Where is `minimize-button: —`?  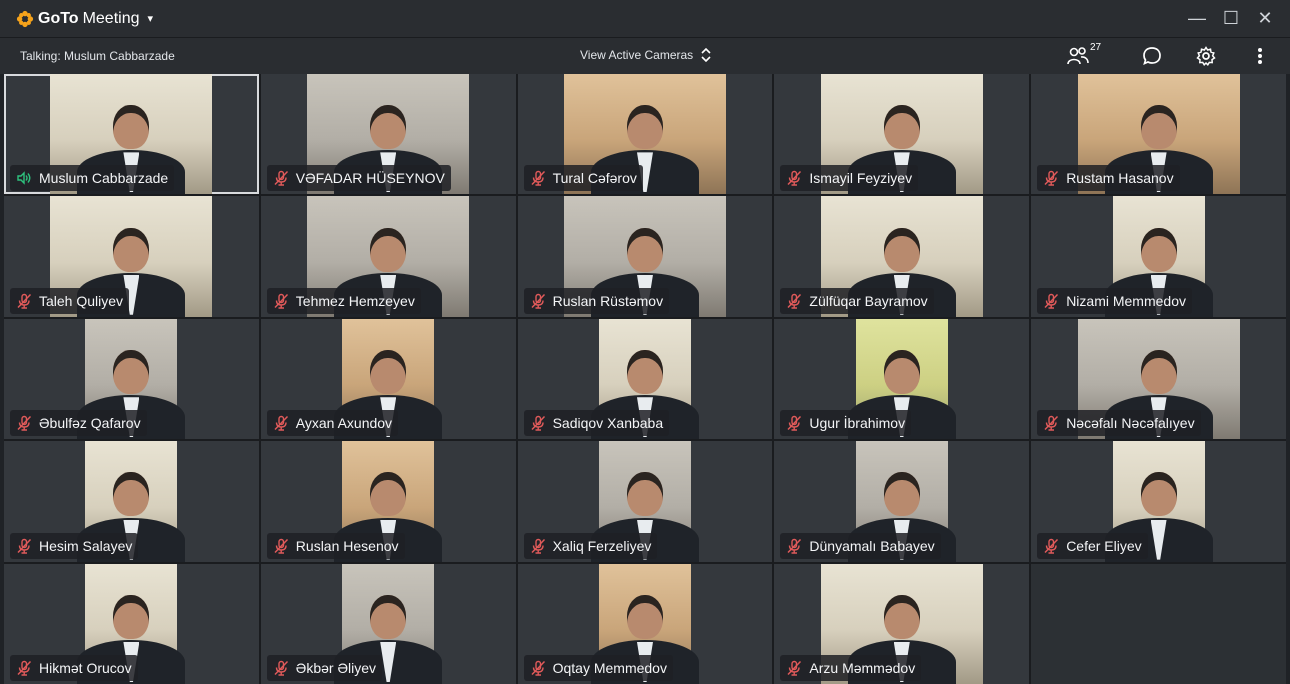 minimize-button: — is located at coordinates (1197, 18).